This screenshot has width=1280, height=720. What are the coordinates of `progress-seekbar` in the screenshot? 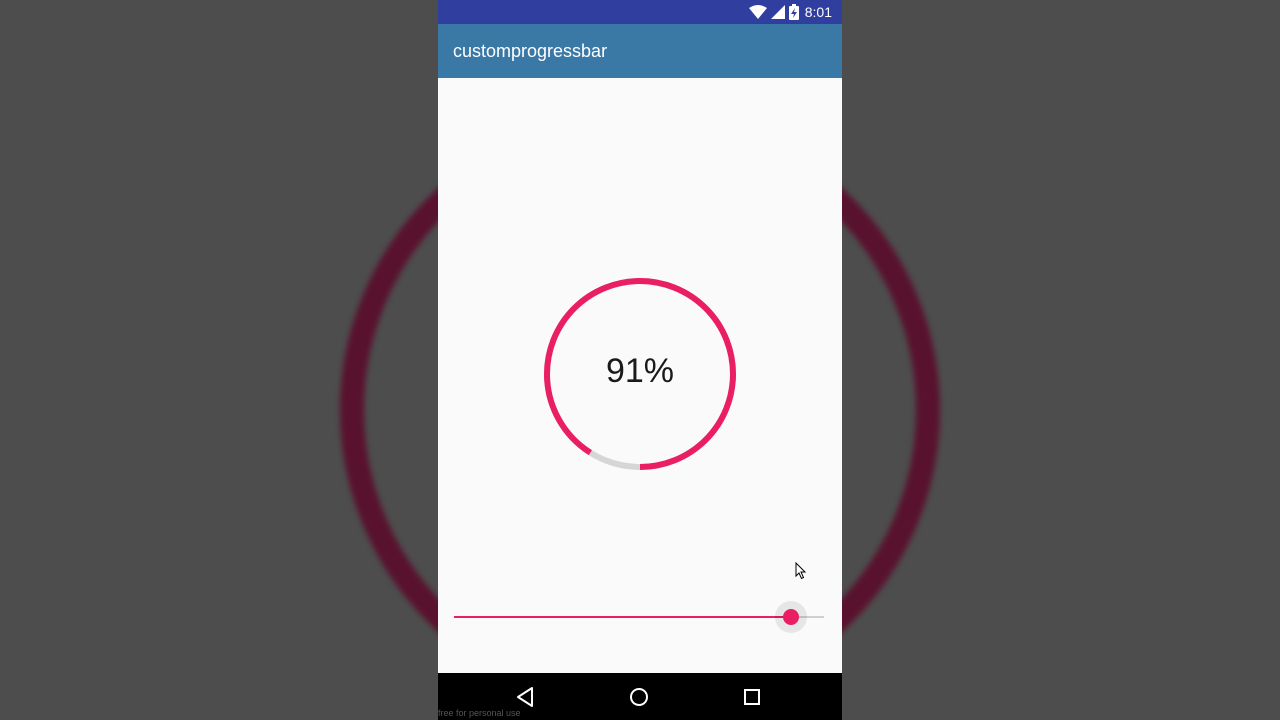 It's located at (639, 617).